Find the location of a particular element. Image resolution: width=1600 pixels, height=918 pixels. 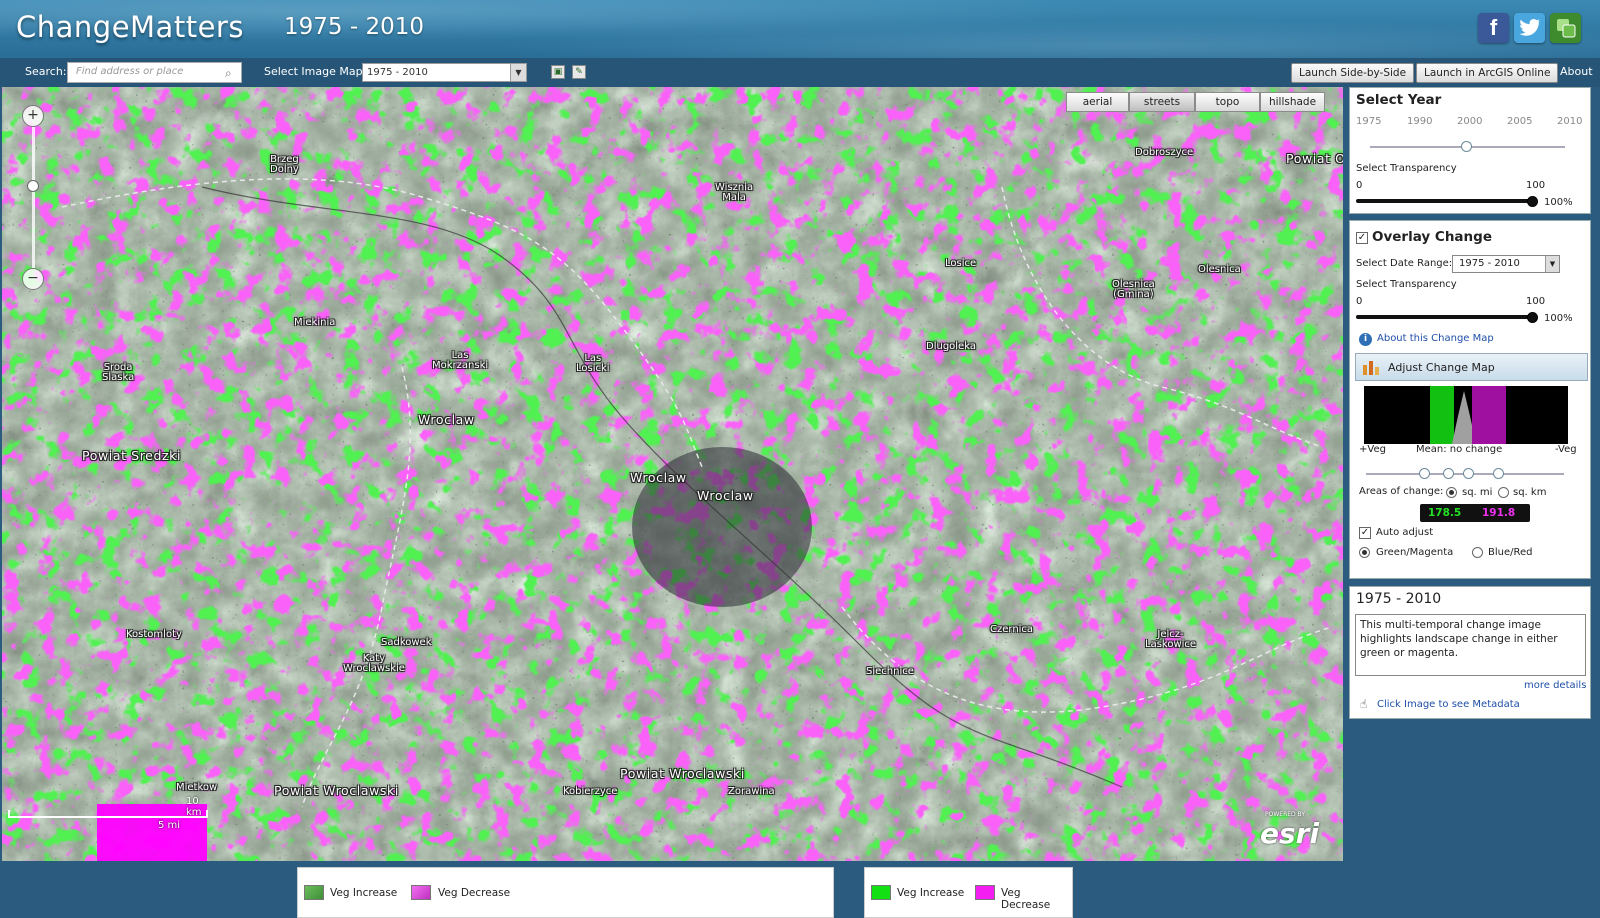

overlay-transparency-slider is located at coordinates (1445, 317).